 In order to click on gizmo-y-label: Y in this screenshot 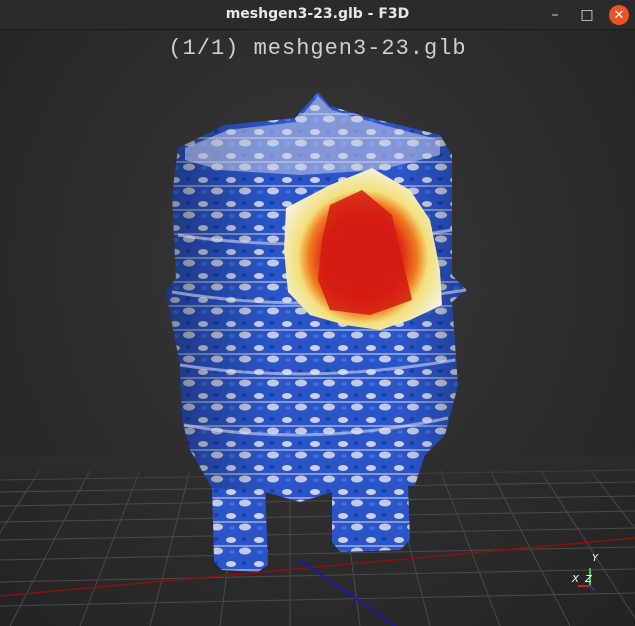, I will do `click(595, 558)`.